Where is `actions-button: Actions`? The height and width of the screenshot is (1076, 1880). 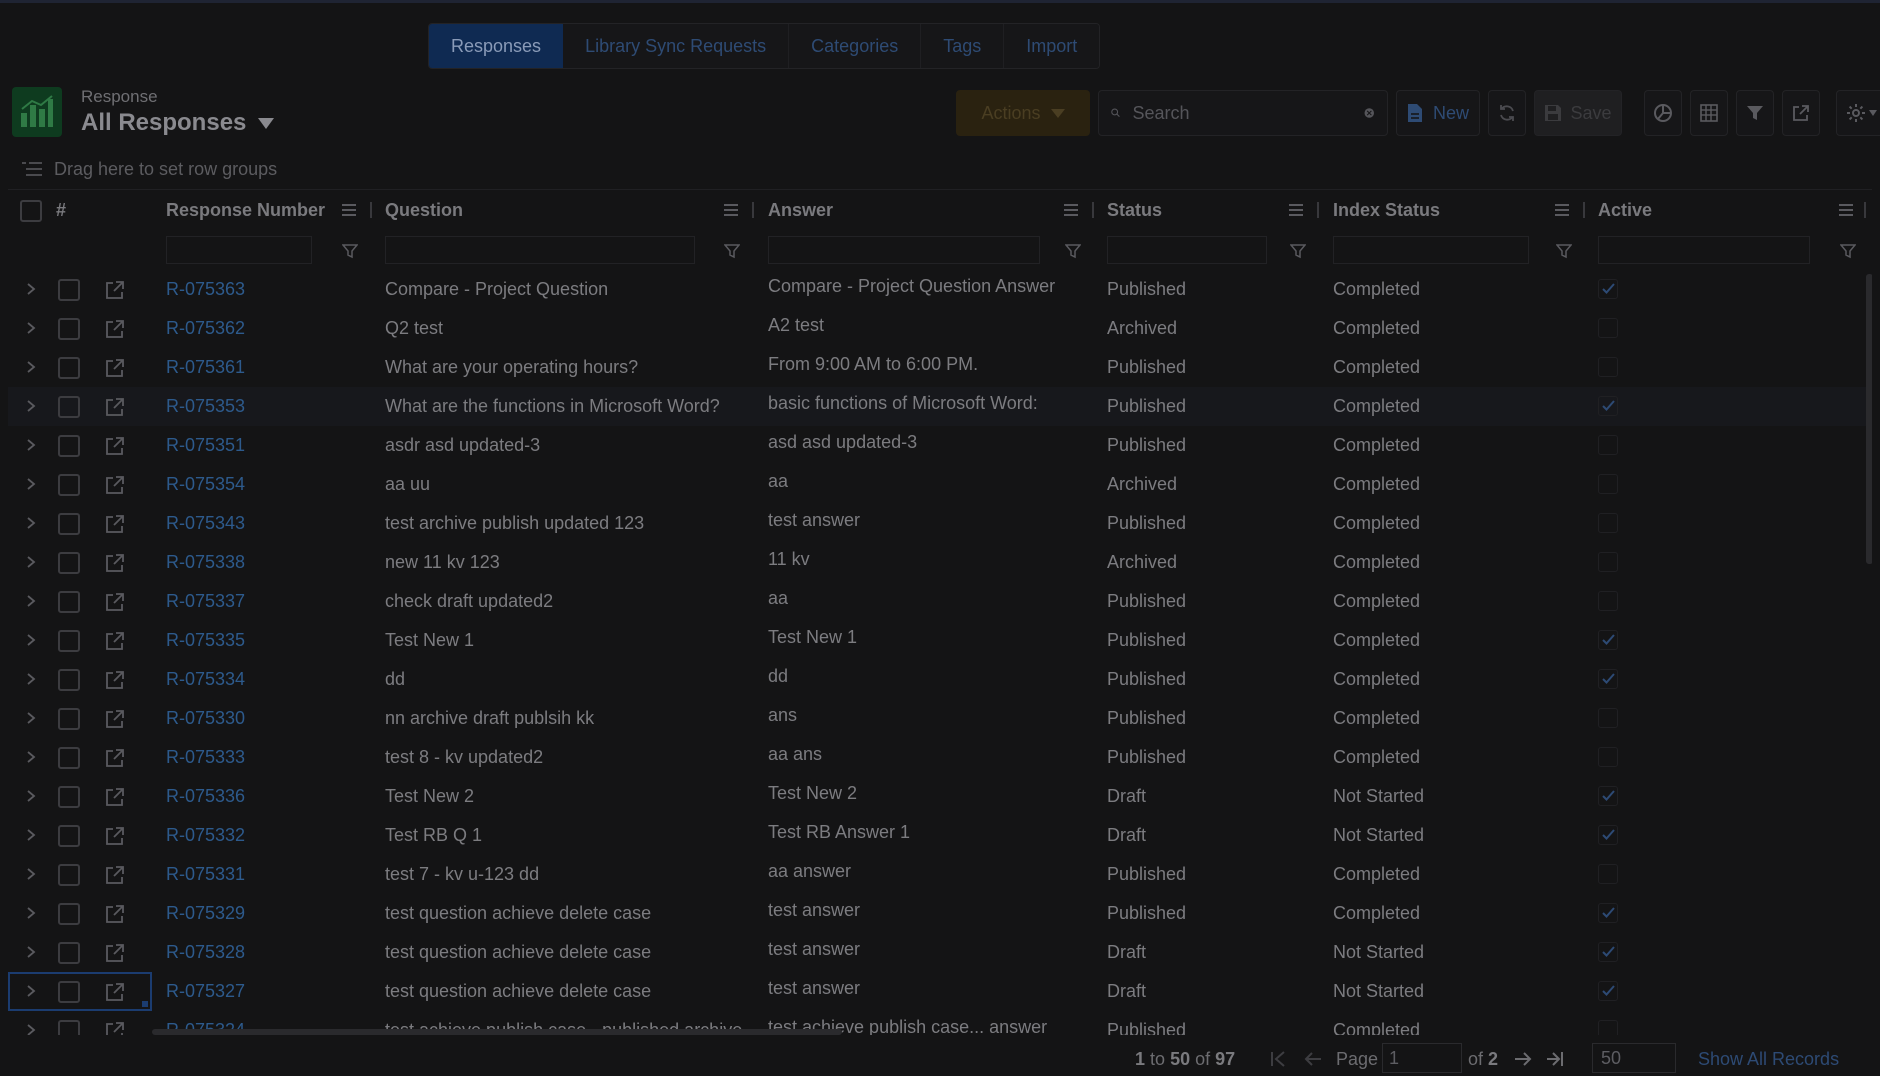
actions-button: Actions is located at coordinates (1023, 113).